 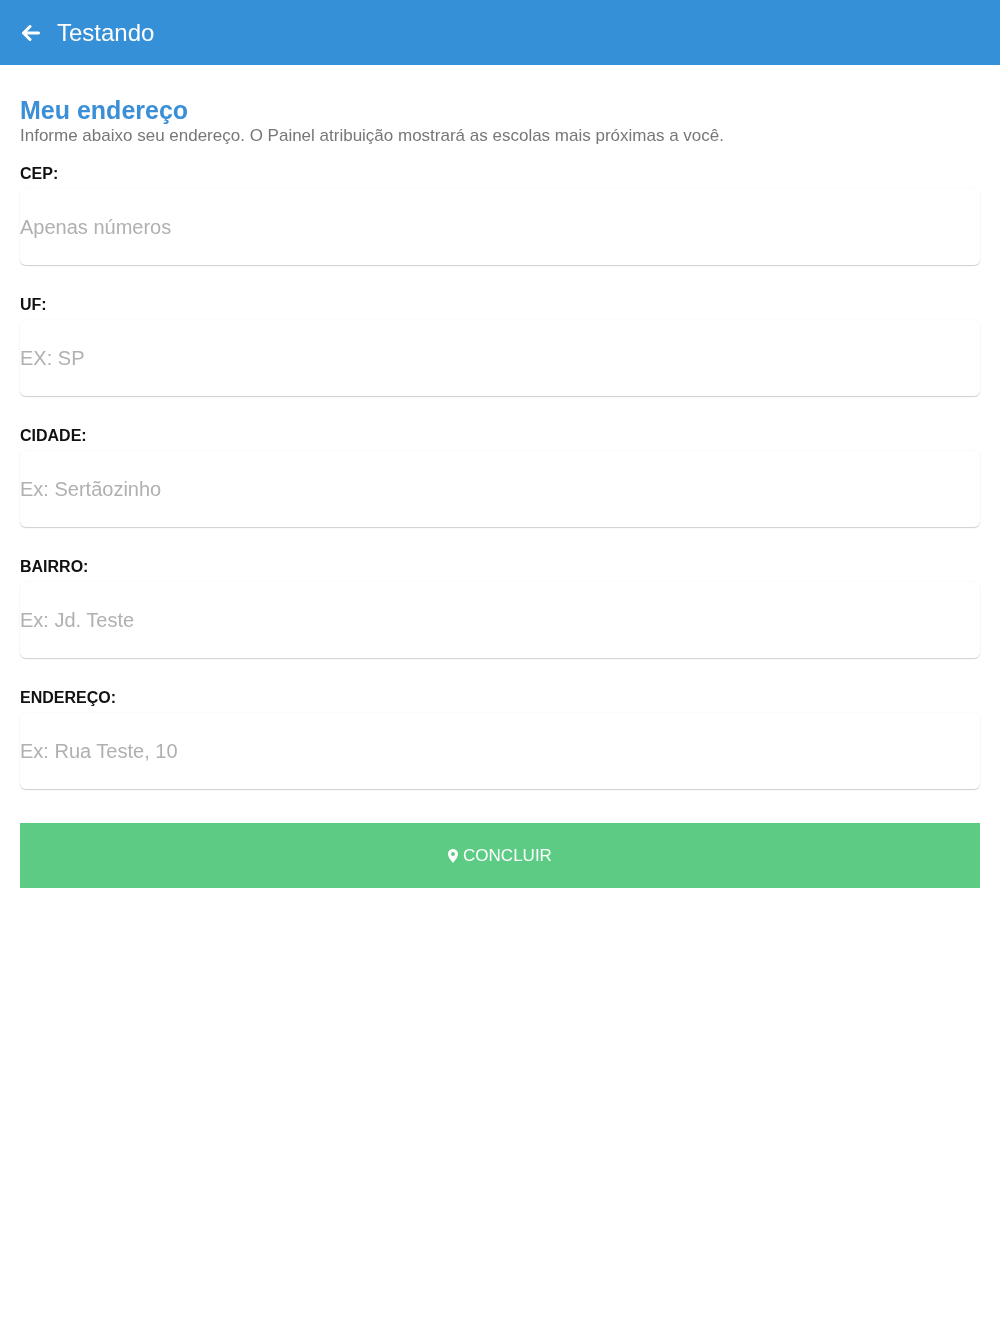 What do you see at coordinates (453, 855) in the screenshot?
I see `map-pin-icon` at bounding box center [453, 855].